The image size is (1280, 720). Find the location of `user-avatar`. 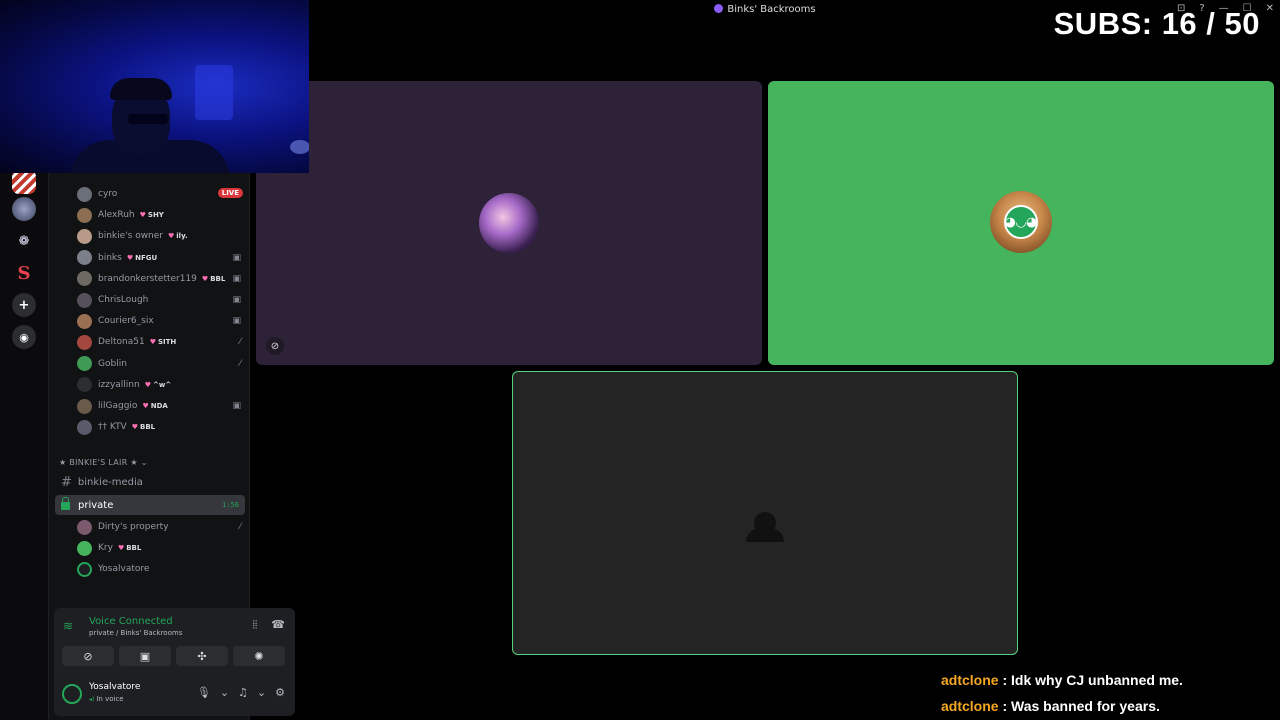

user-avatar is located at coordinates (72, 694).